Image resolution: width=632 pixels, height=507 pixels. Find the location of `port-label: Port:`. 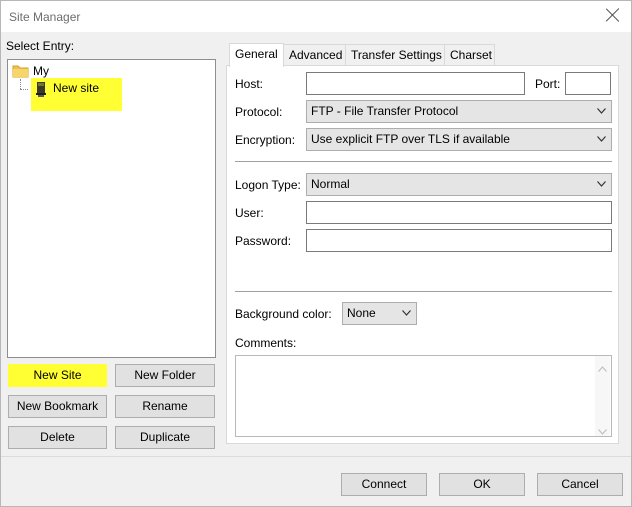

port-label: Port: is located at coordinates (548, 84).